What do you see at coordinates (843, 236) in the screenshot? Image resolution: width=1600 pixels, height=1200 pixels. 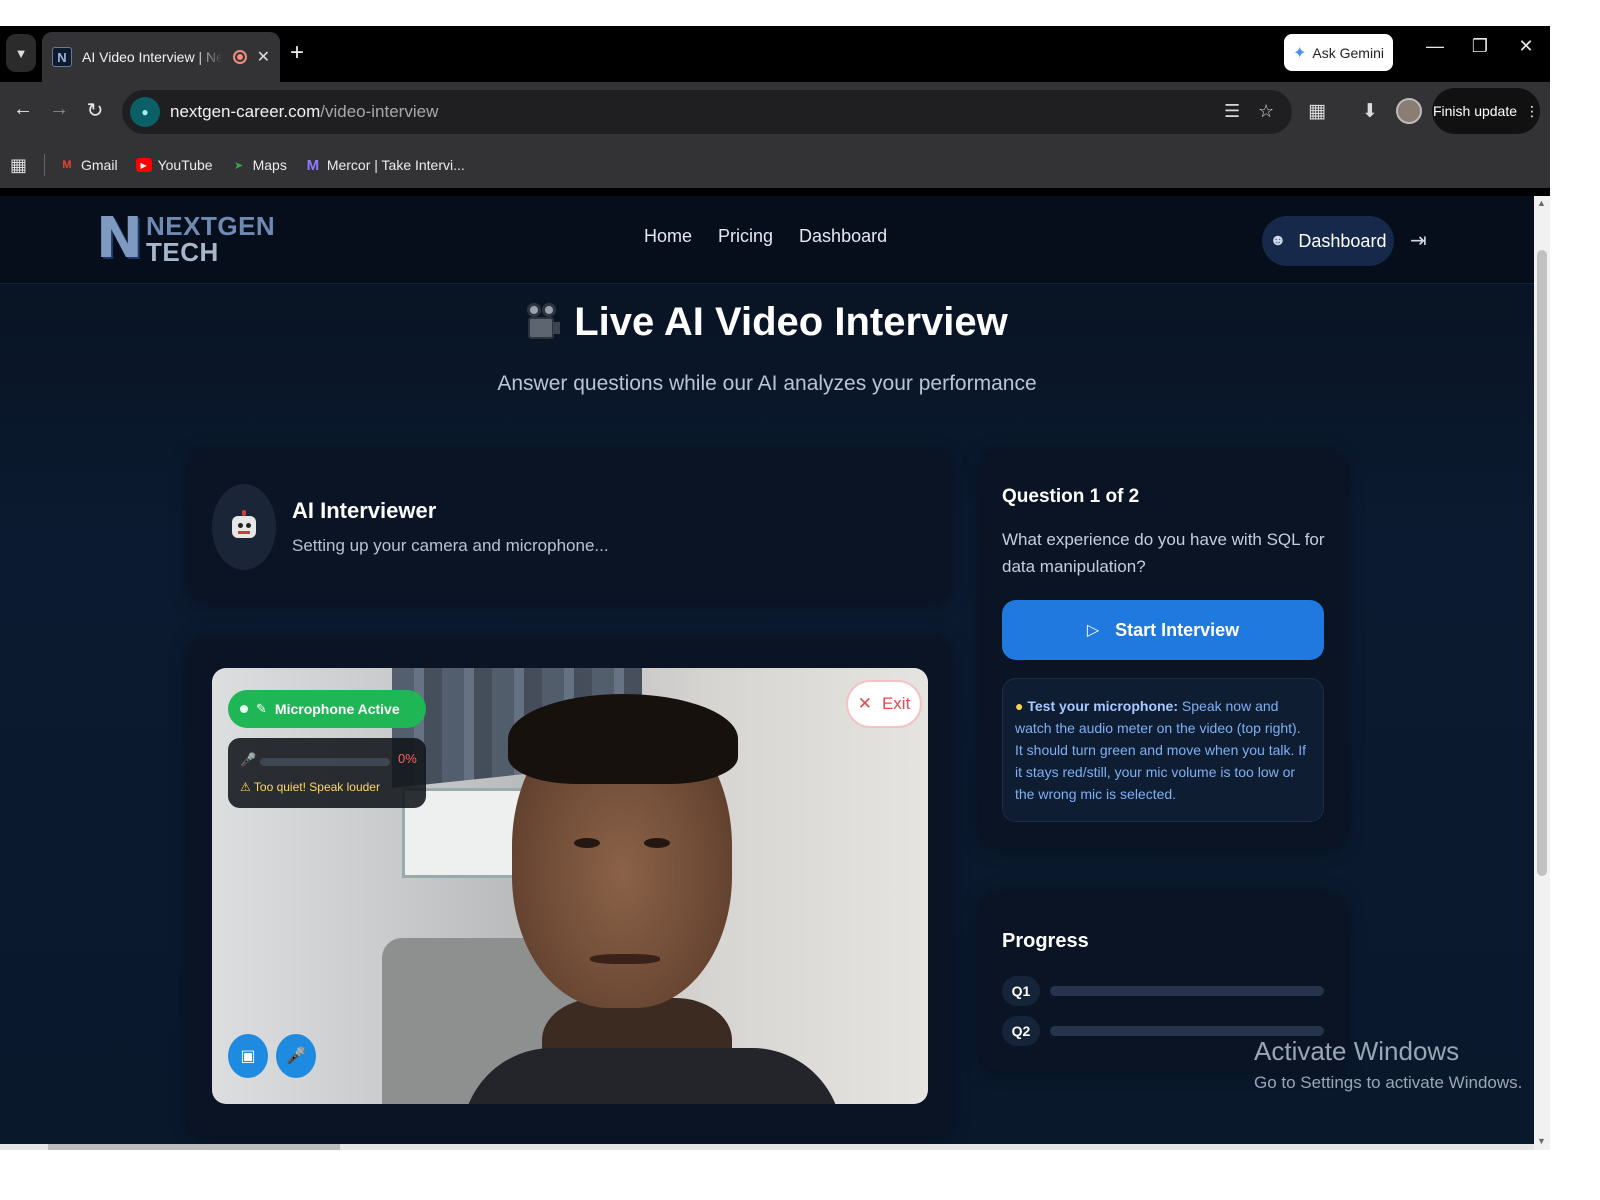 I see `nav-dashboard: Dashboard` at bounding box center [843, 236].